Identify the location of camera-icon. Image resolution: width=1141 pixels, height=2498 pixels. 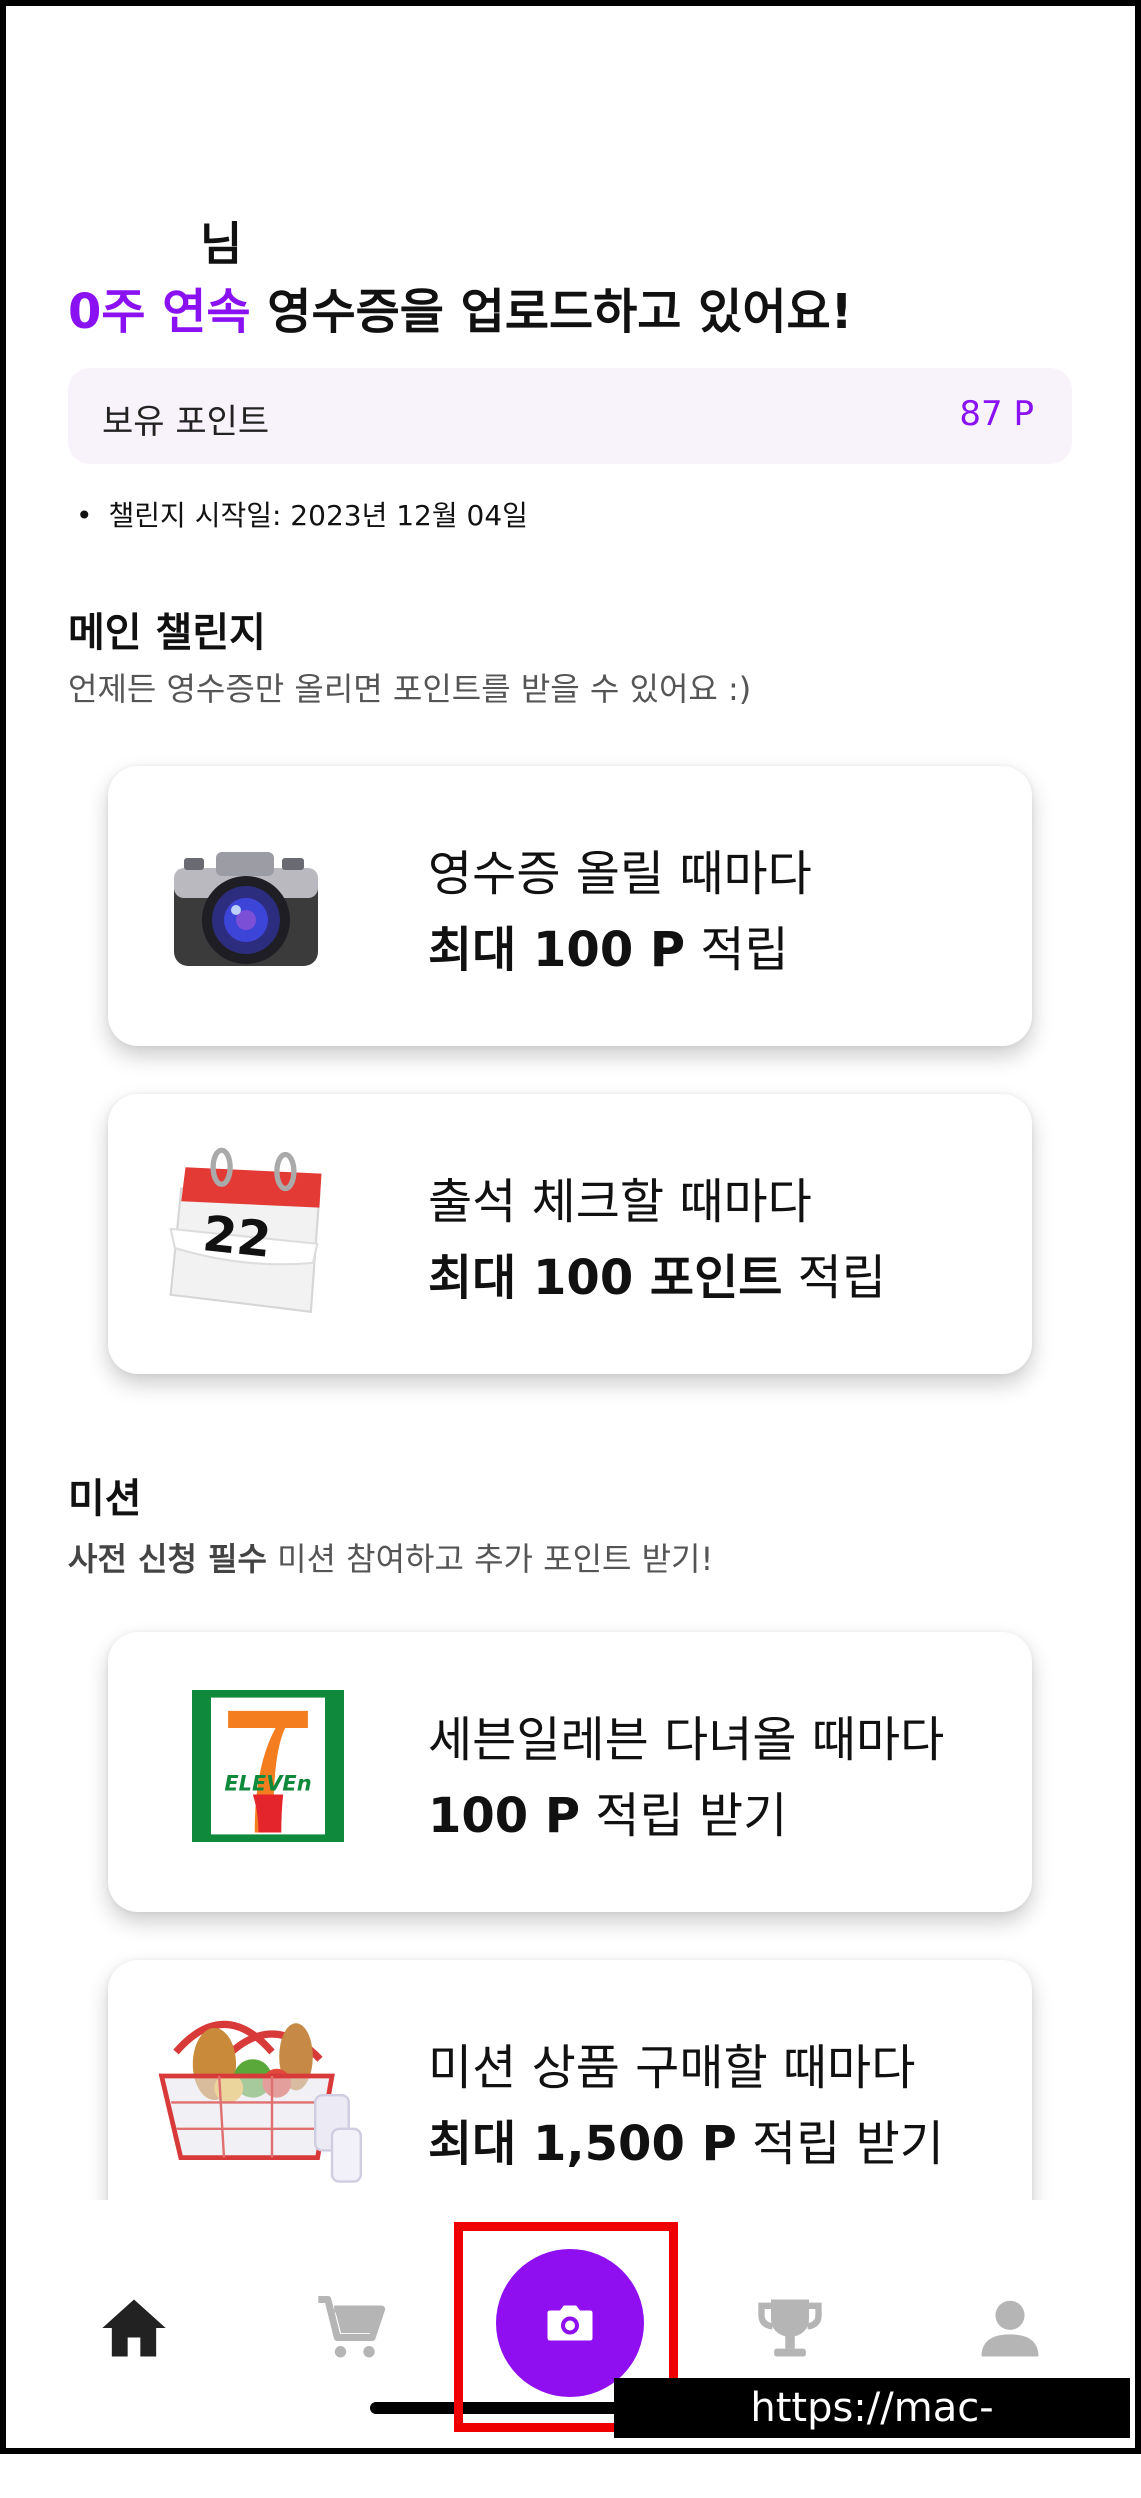
(246, 909).